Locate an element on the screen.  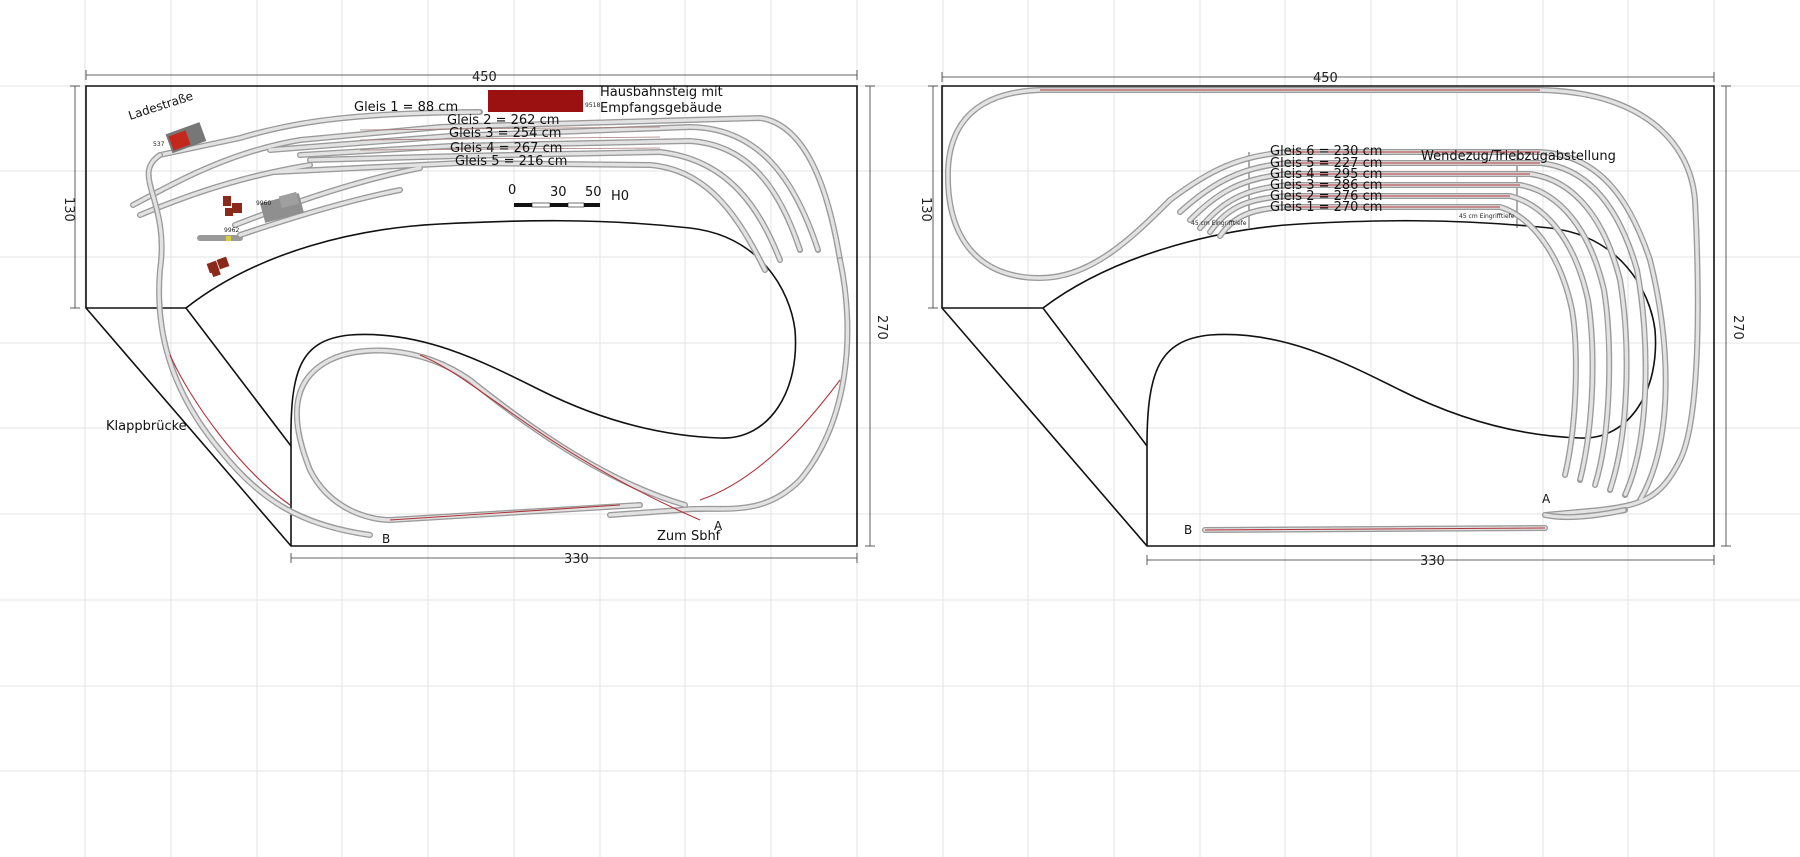
right-dim-right: 270 is located at coordinates (1737, 327).